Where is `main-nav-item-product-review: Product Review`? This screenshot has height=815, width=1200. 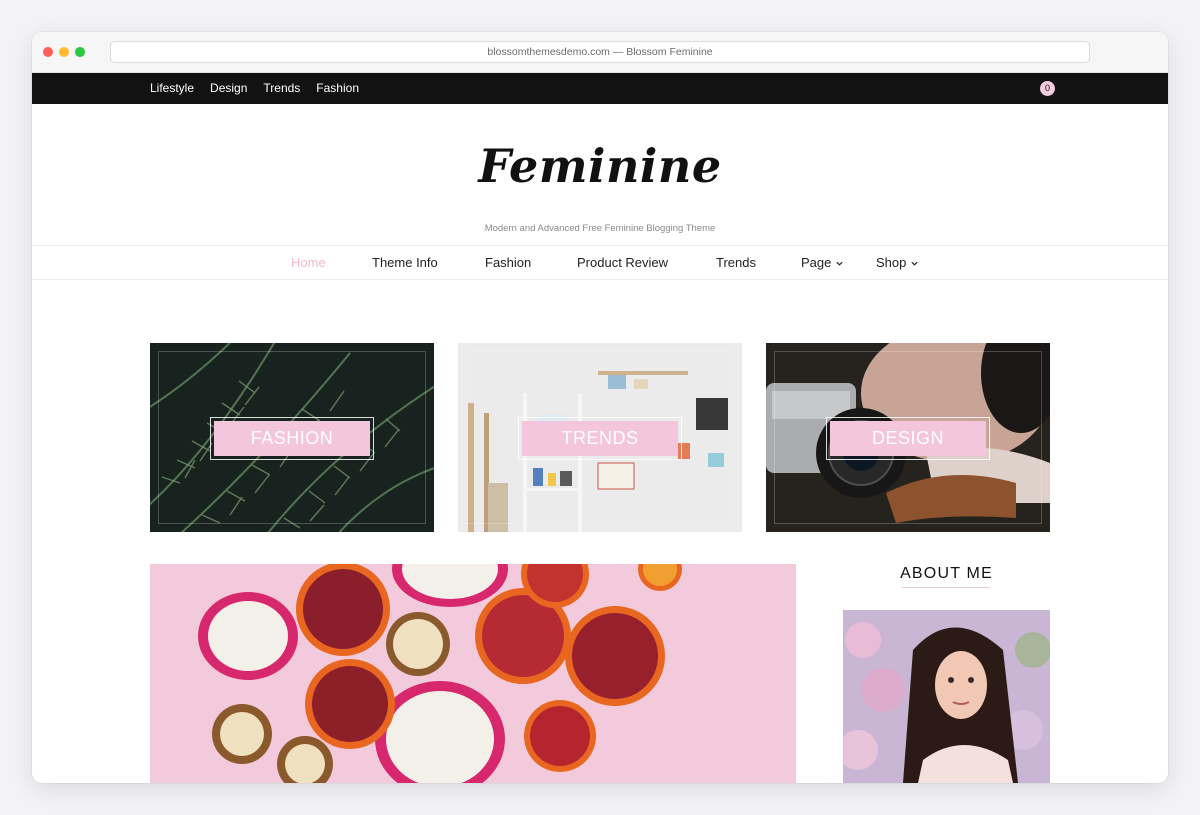 main-nav-item-product-review: Product Review is located at coordinates (646, 263).